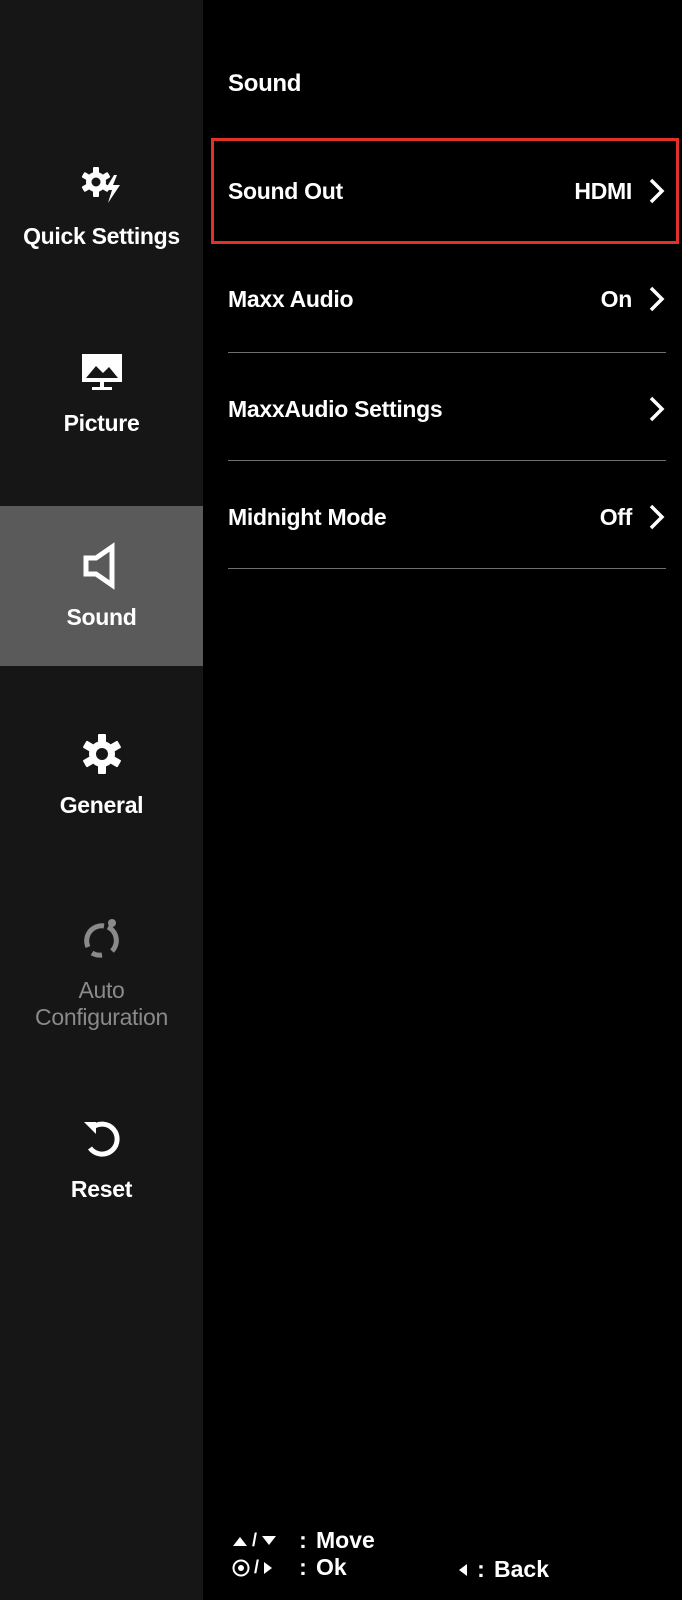 The image size is (682, 1600). I want to click on sidebar-item-label: Quick Settings, so click(101, 235).